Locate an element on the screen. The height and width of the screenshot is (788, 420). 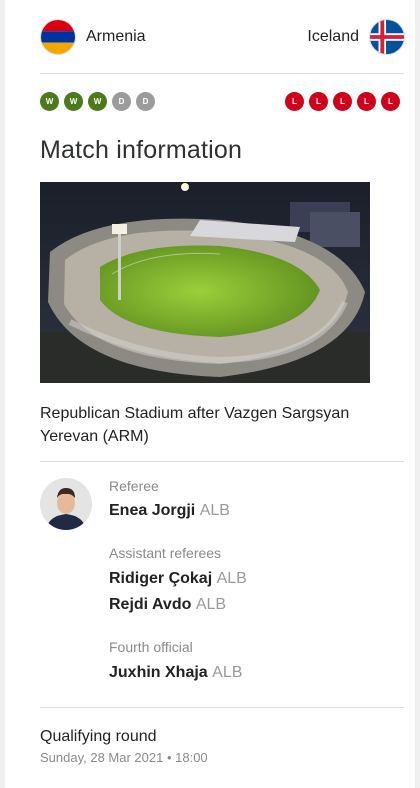
armenia-flag-icon is located at coordinates (58, 37).